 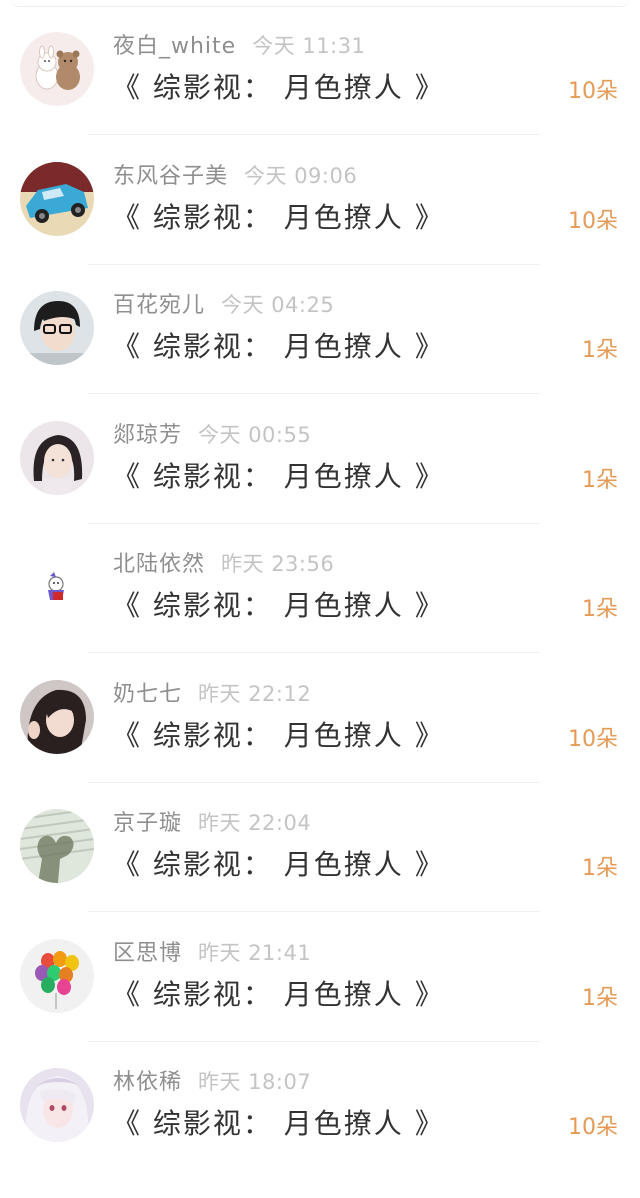 I want to click on item-meta: 奶七七 昨天 22:12, so click(x=212, y=694).